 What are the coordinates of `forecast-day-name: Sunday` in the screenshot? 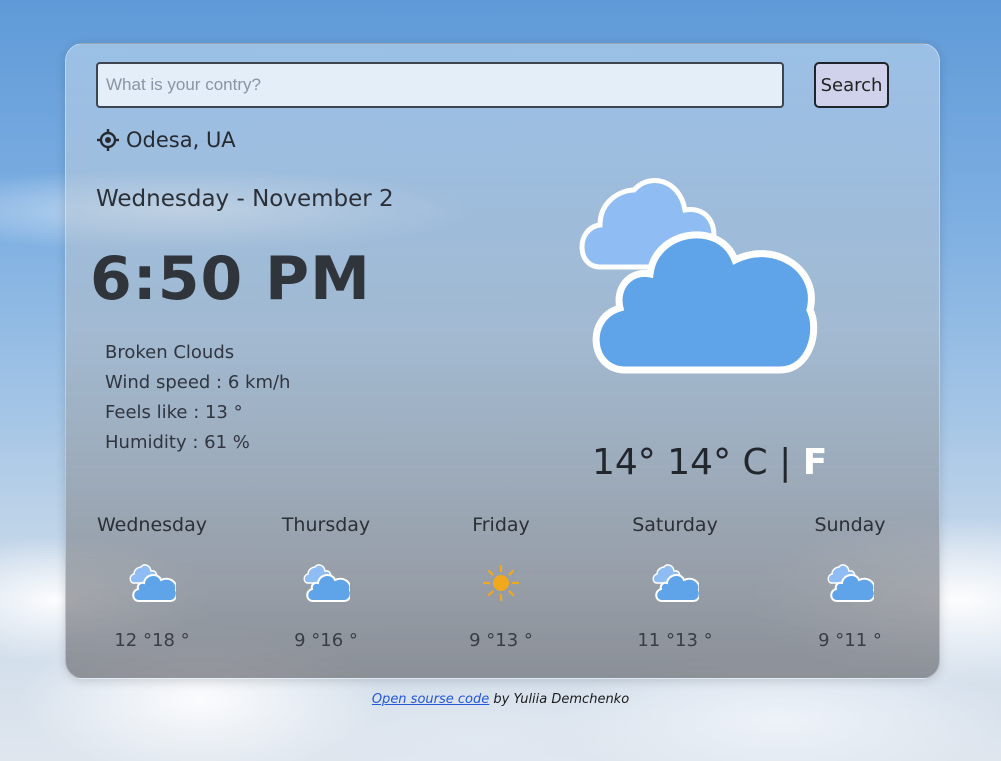 It's located at (850, 525).